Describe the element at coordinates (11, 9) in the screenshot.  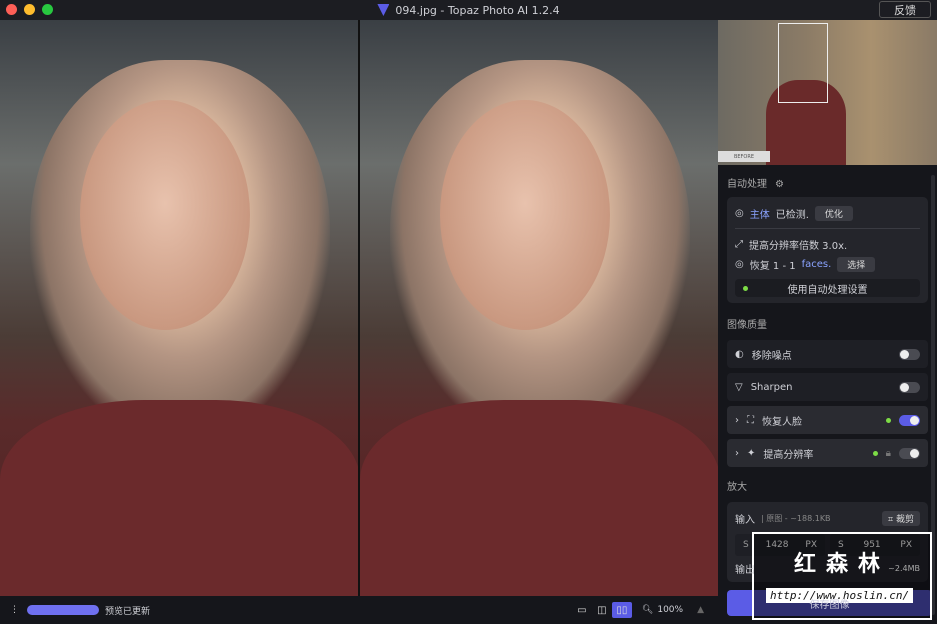
I see `close-icon` at that location.